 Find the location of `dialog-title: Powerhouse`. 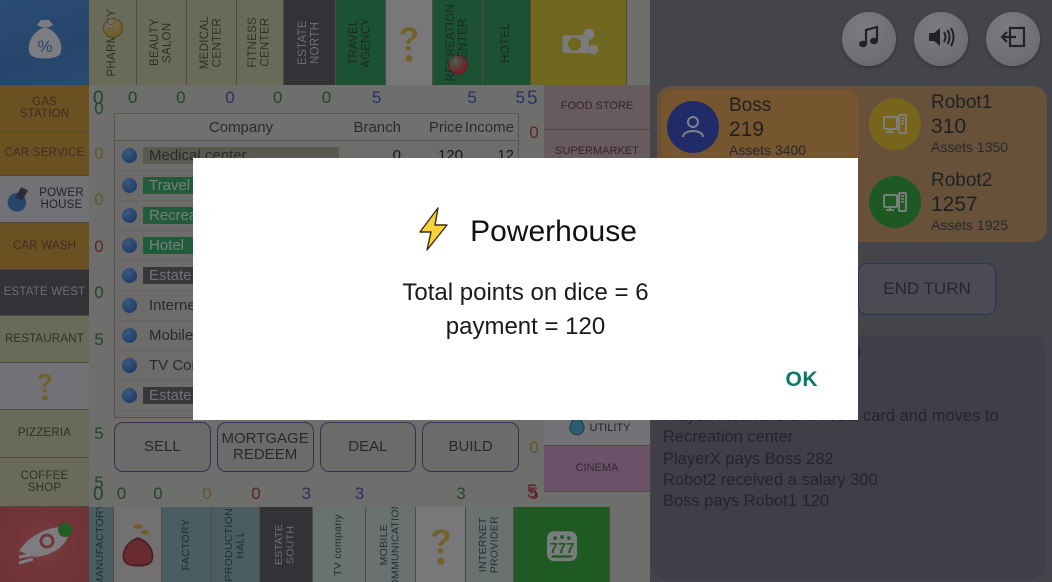

dialog-title: Powerhouse is located at coordinates (553, 231).